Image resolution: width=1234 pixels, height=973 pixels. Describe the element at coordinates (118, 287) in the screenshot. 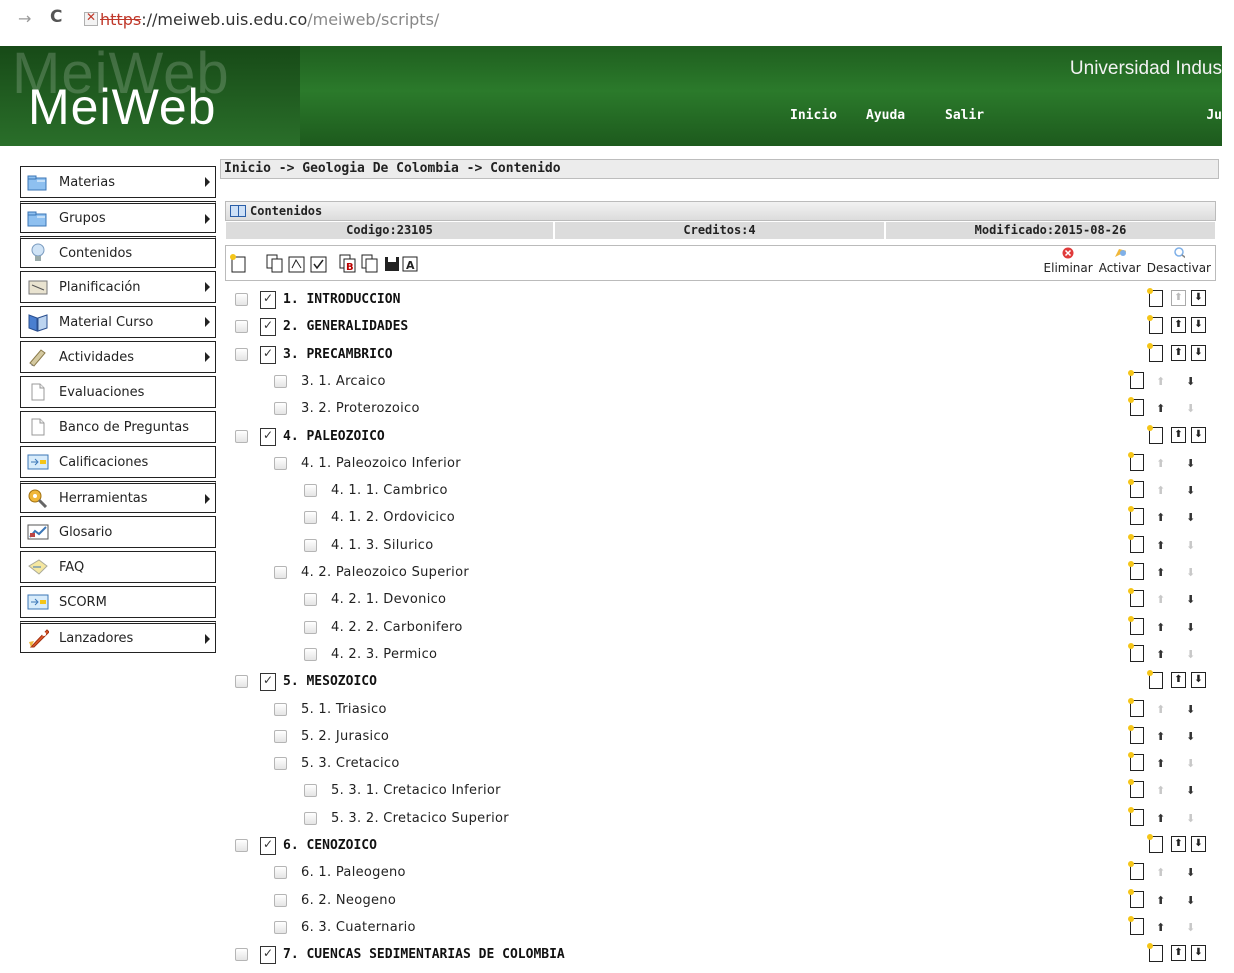

I see `sidebar-item-planificaci-n: Planificación` at that location.